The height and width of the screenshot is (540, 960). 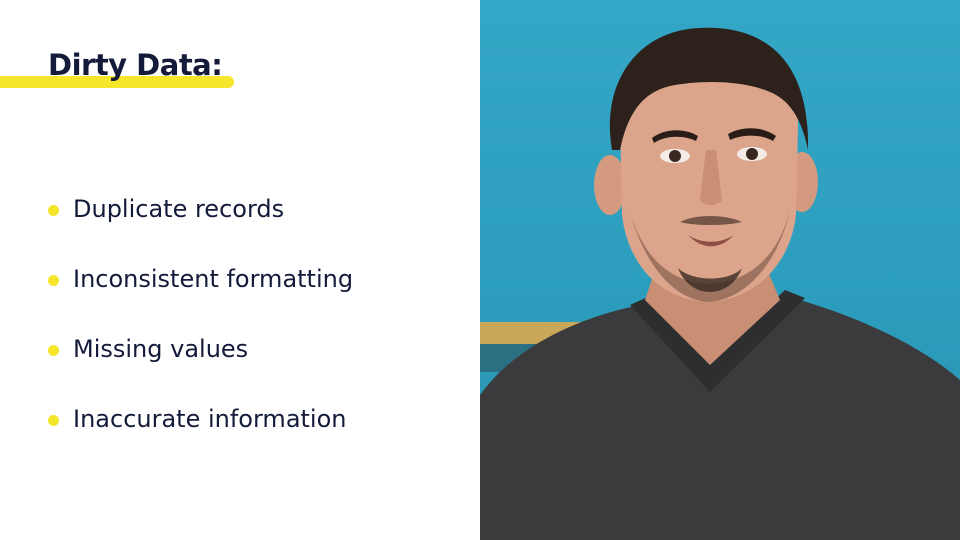 I want to click on title-block: Dirty Data:, so click(x=120, y=69).